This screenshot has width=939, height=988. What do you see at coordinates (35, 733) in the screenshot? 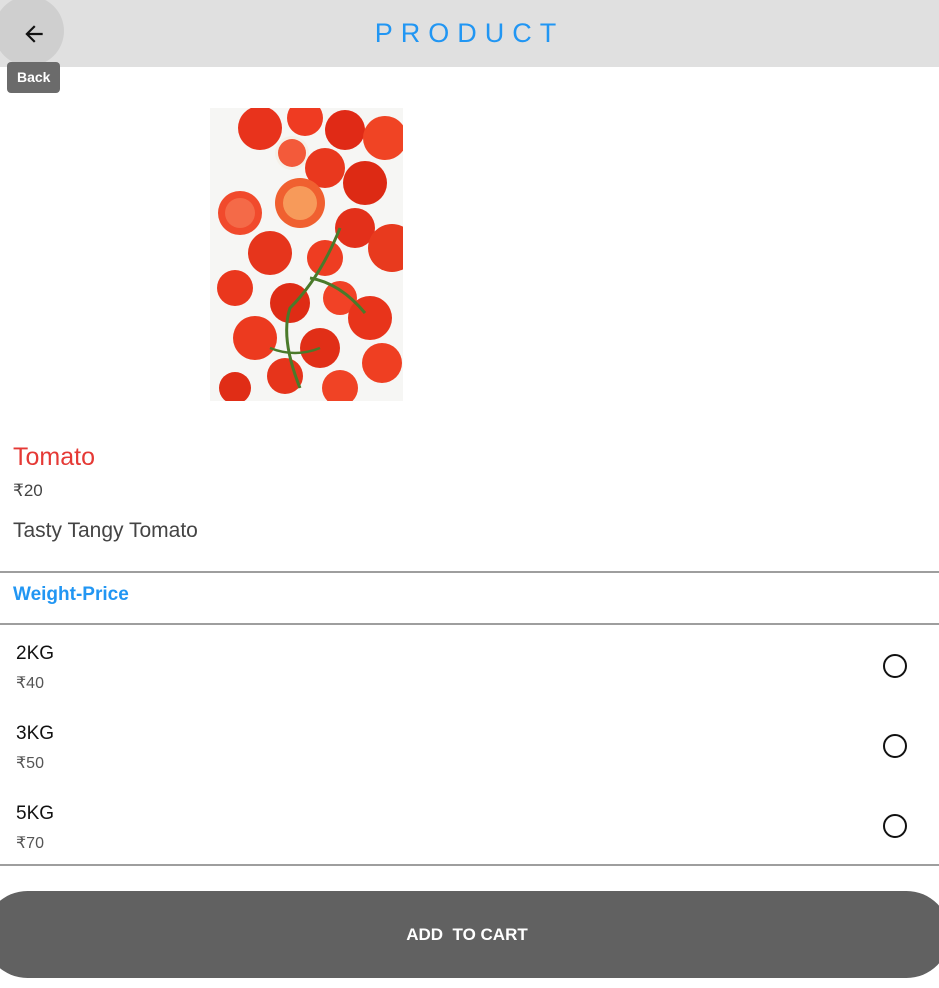
I see `option-weight: 3KG` at bounding box center [35, 733].